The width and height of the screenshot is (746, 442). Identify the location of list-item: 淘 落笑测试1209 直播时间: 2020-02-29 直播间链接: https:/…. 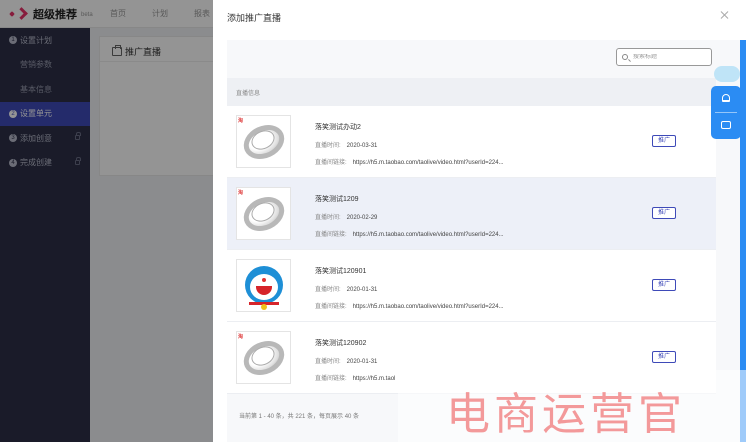
(471, 214).